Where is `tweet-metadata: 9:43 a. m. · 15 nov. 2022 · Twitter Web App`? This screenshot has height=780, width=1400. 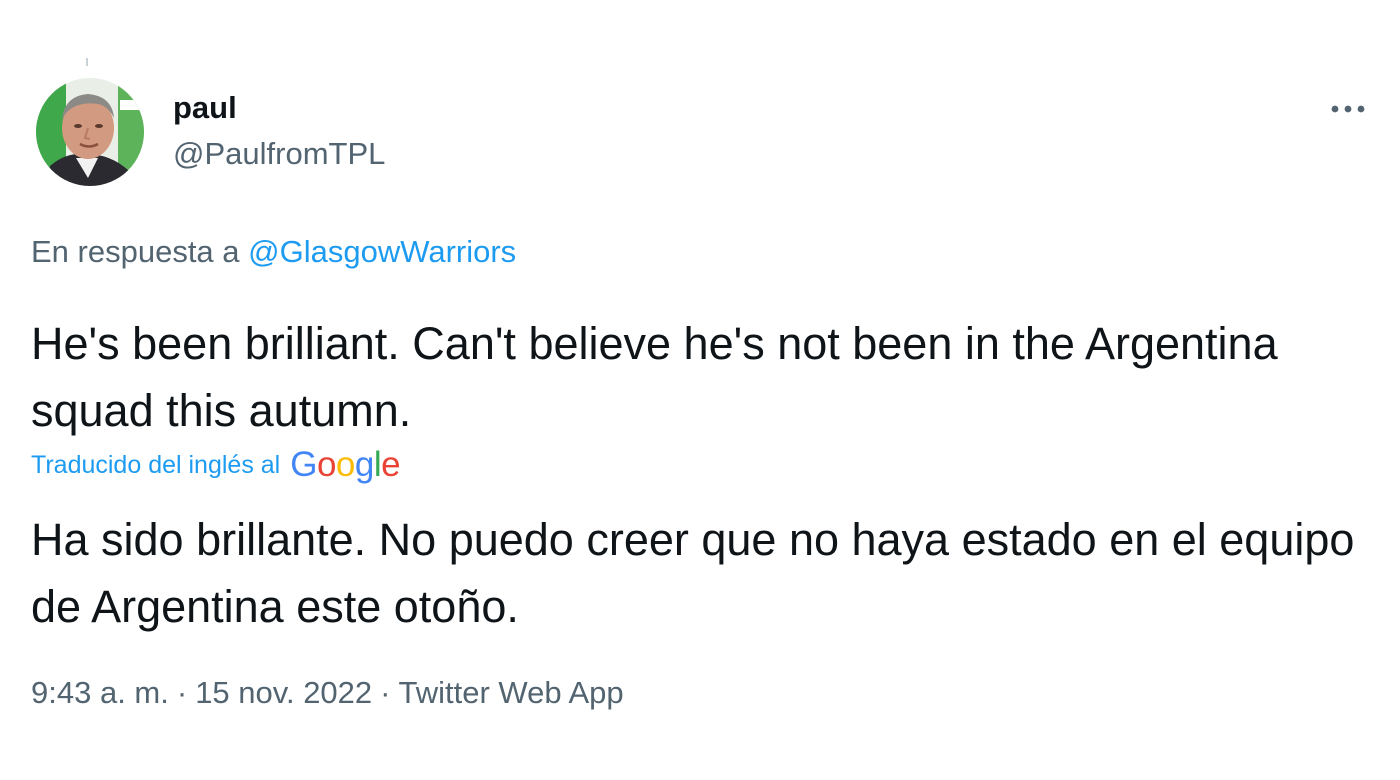
tweet-metadata: 9:43 a. m. · 15 nov. 2022 · Twitter Web App is located at coordinates (327, 693).